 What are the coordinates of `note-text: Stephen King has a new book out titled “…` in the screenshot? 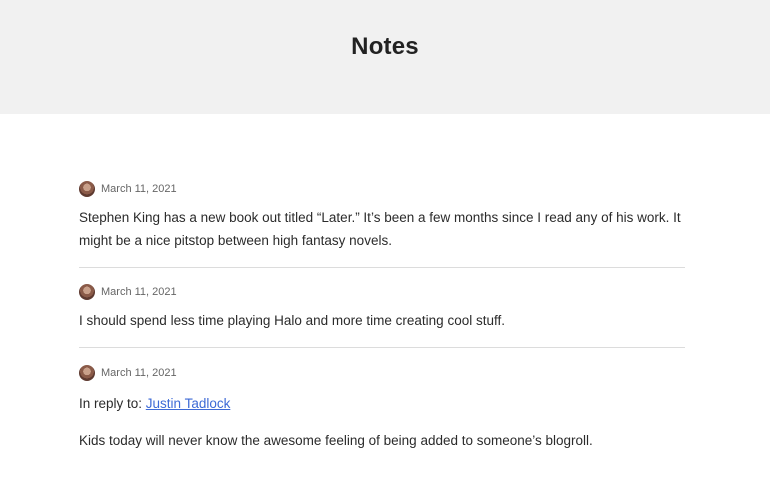 It's located at (380, 229).